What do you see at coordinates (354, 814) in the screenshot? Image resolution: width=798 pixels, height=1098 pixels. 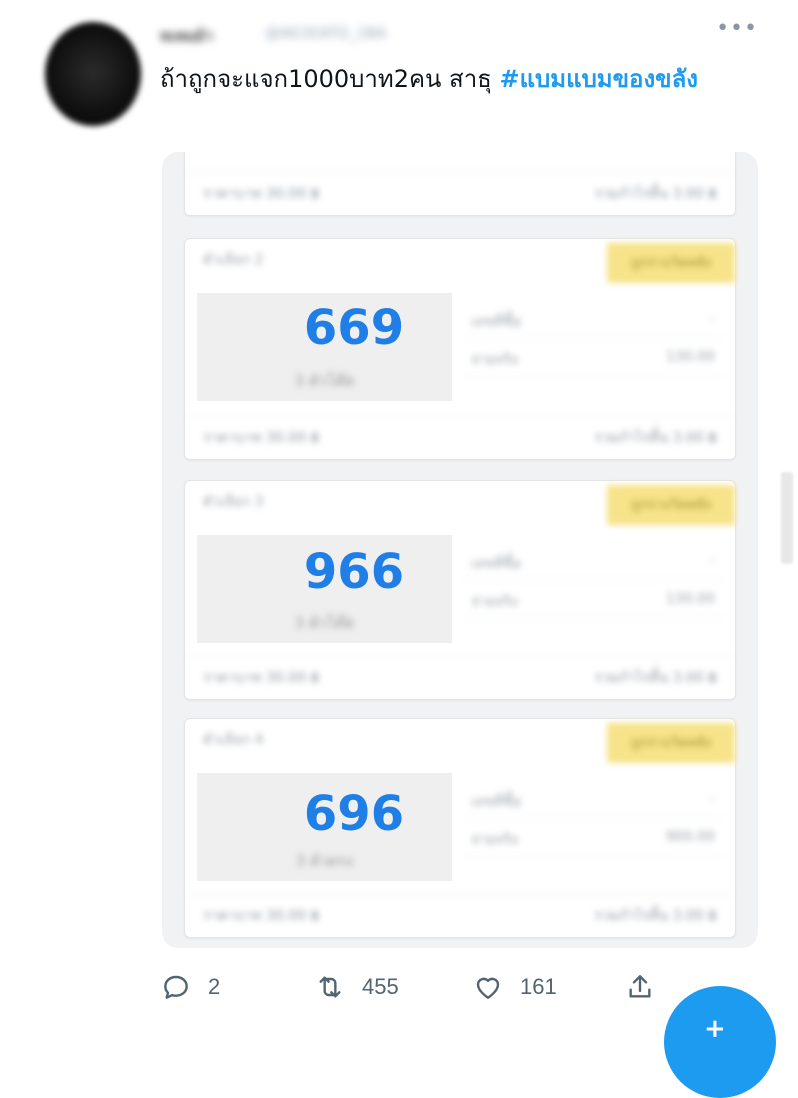 I see `lottery-number: 696` at bounding box center [354, 814].